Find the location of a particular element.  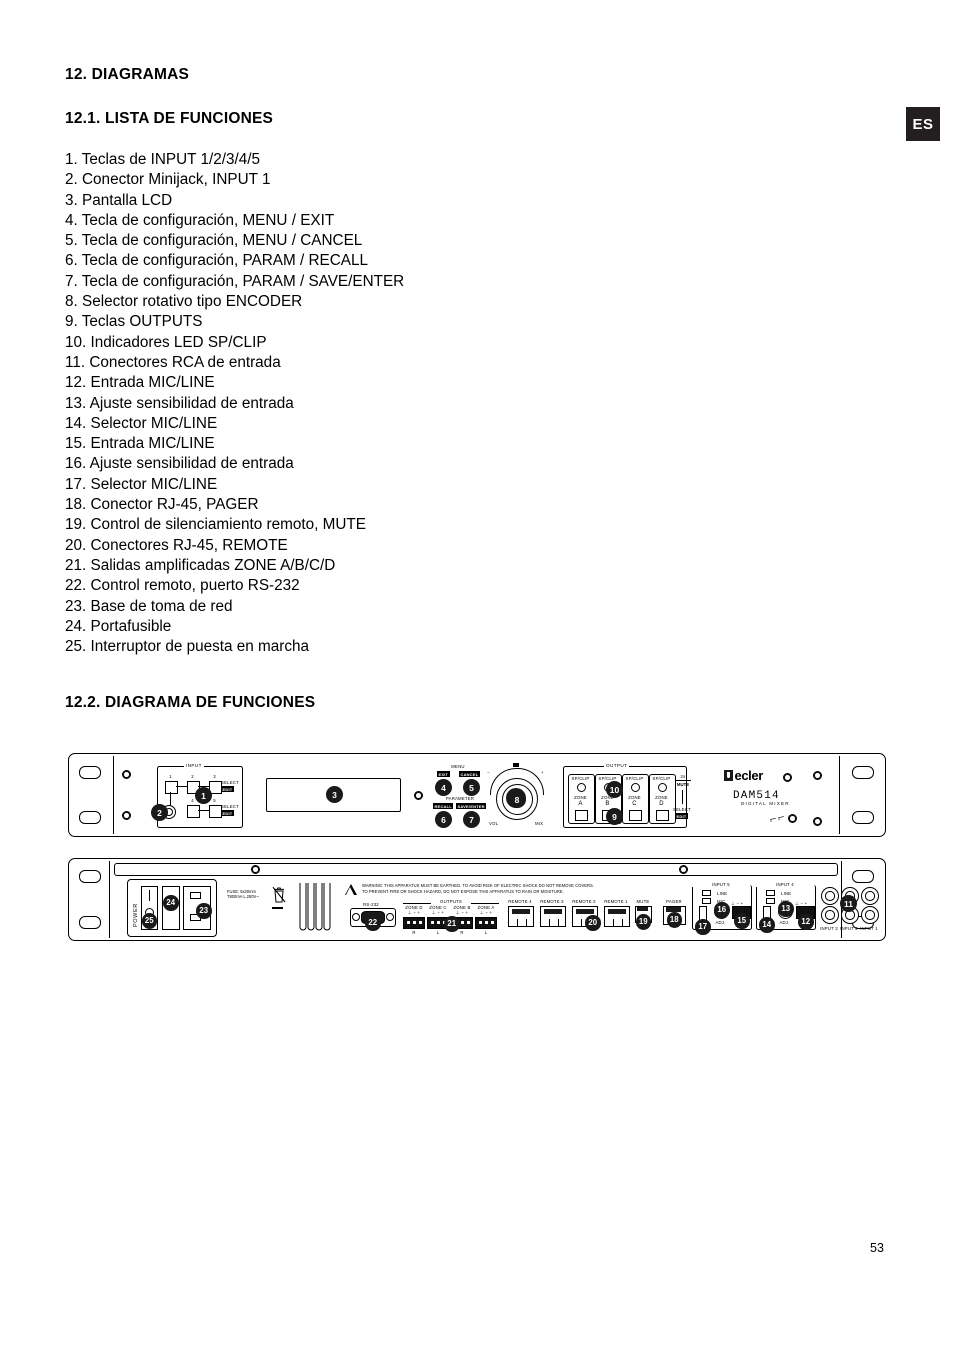

param-save-enter-button: SAVE/ENTER is located at coordinates (471, 806).